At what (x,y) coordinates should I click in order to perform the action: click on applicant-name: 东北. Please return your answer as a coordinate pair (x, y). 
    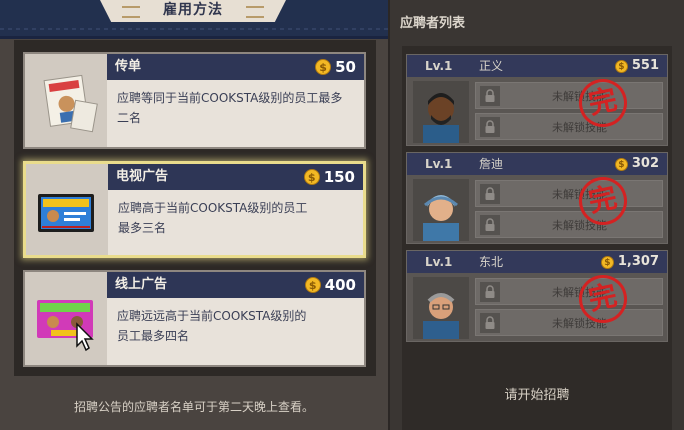
    Looking at the image, I should click on (491, 262).